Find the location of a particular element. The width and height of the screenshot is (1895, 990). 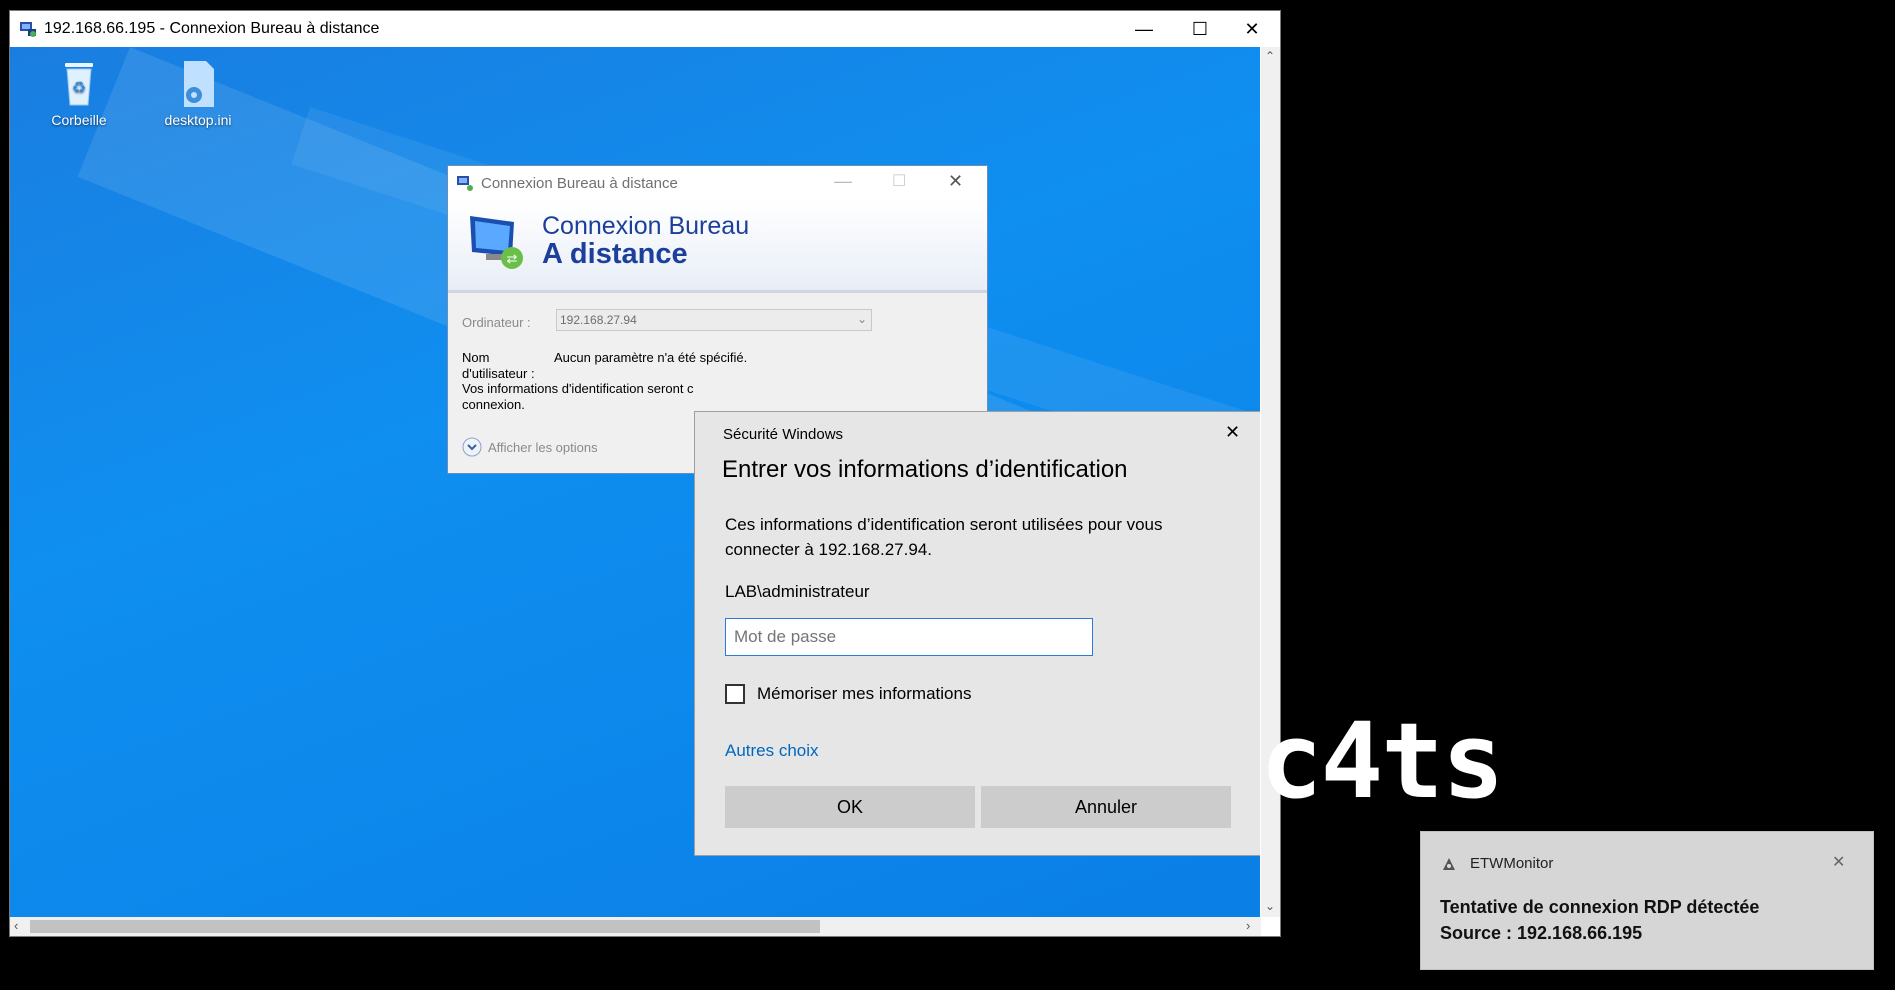

toast-app-name: ETWMonitor is located at coordinates (1512, 863).